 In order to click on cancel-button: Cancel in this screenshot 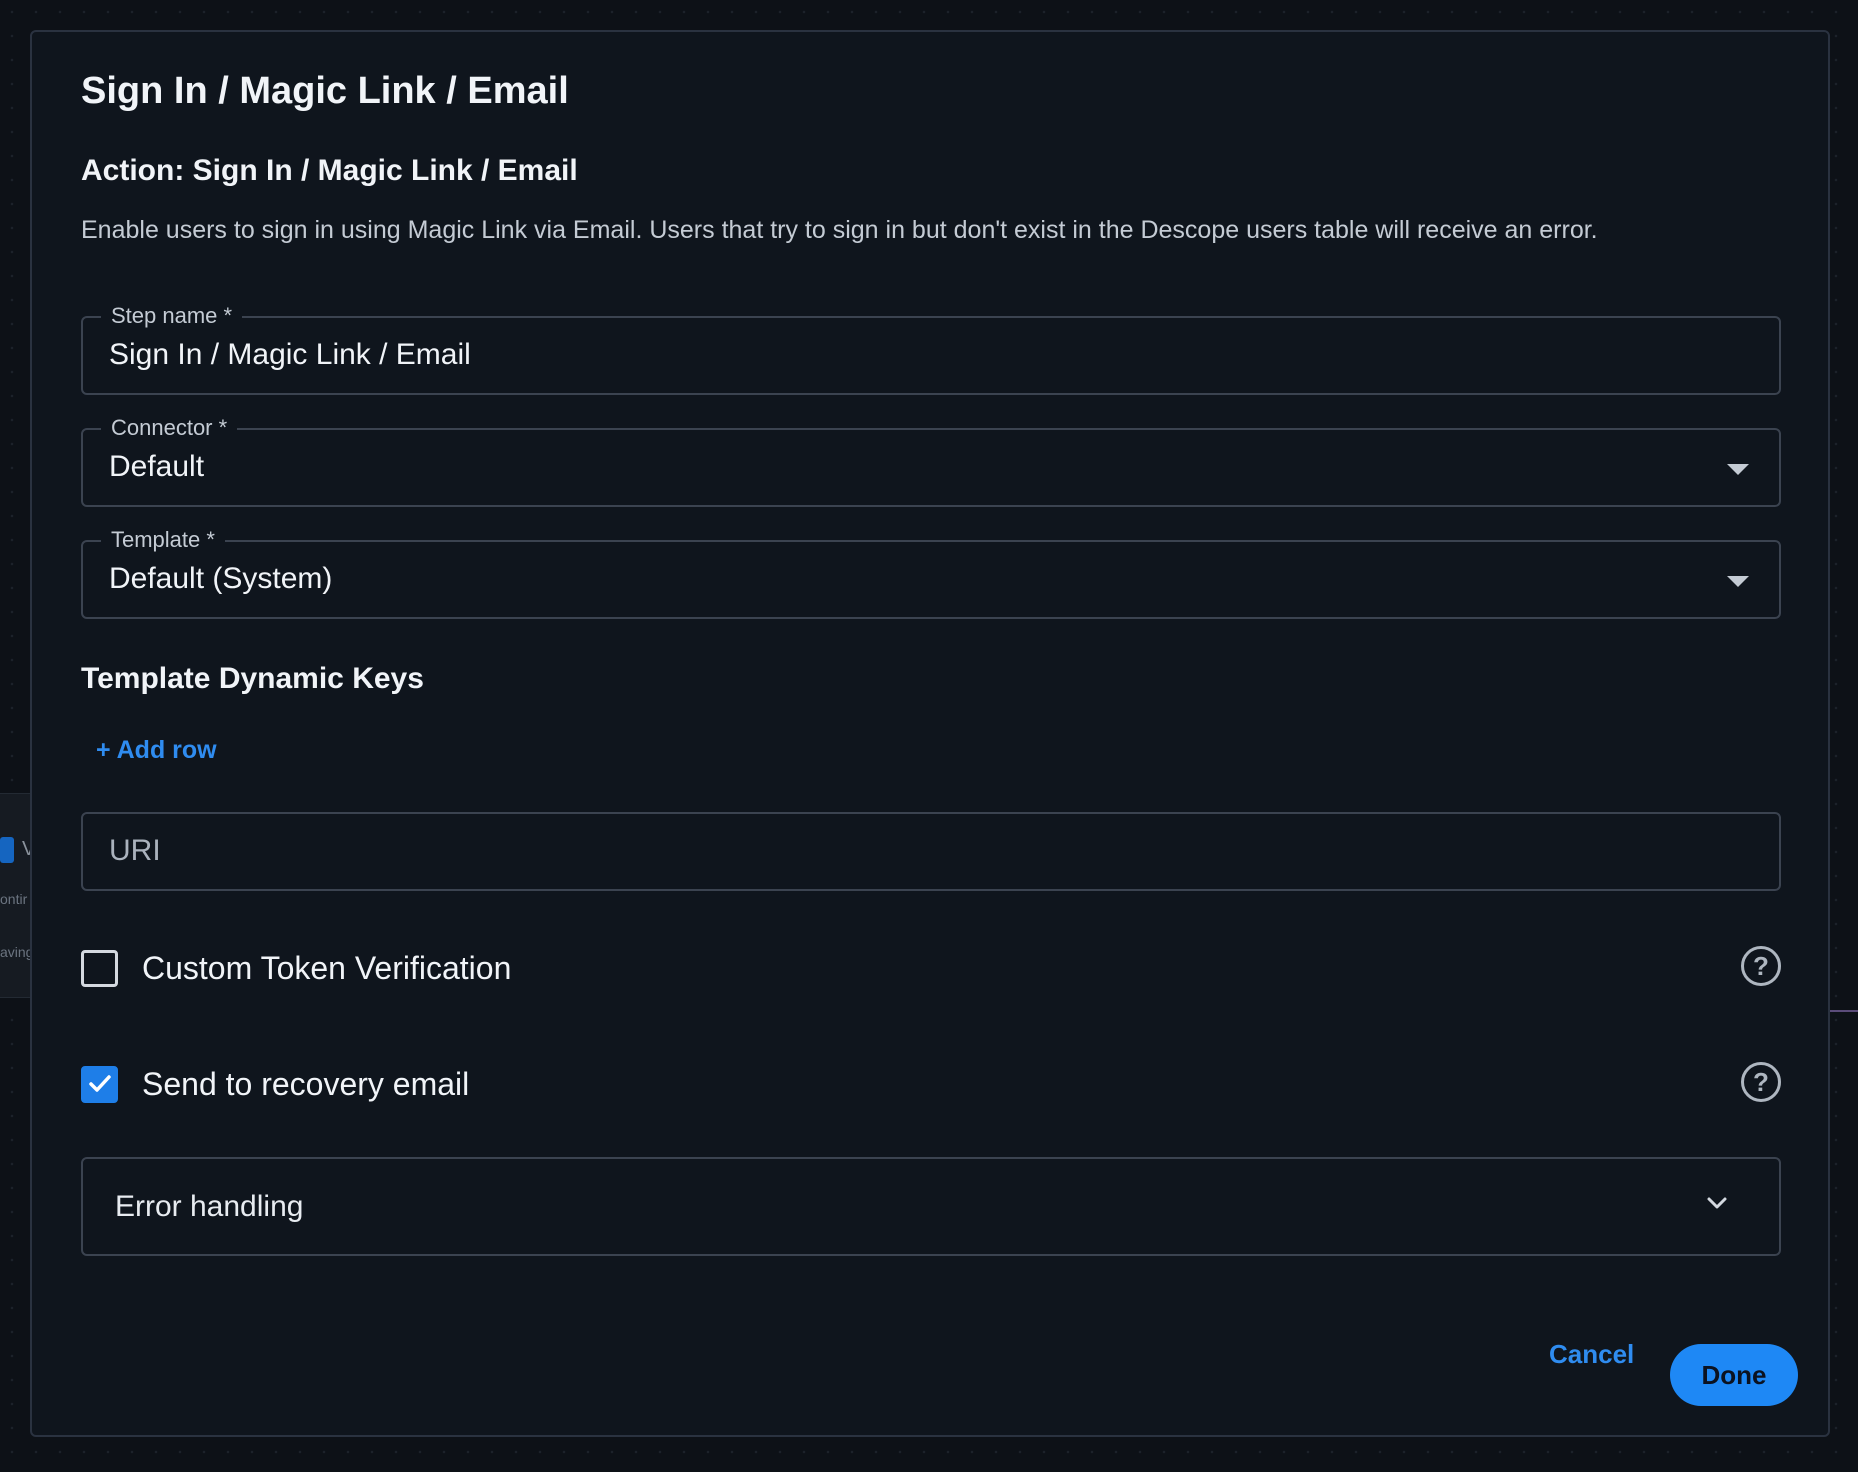, I will do `click(1591, 1354)`.